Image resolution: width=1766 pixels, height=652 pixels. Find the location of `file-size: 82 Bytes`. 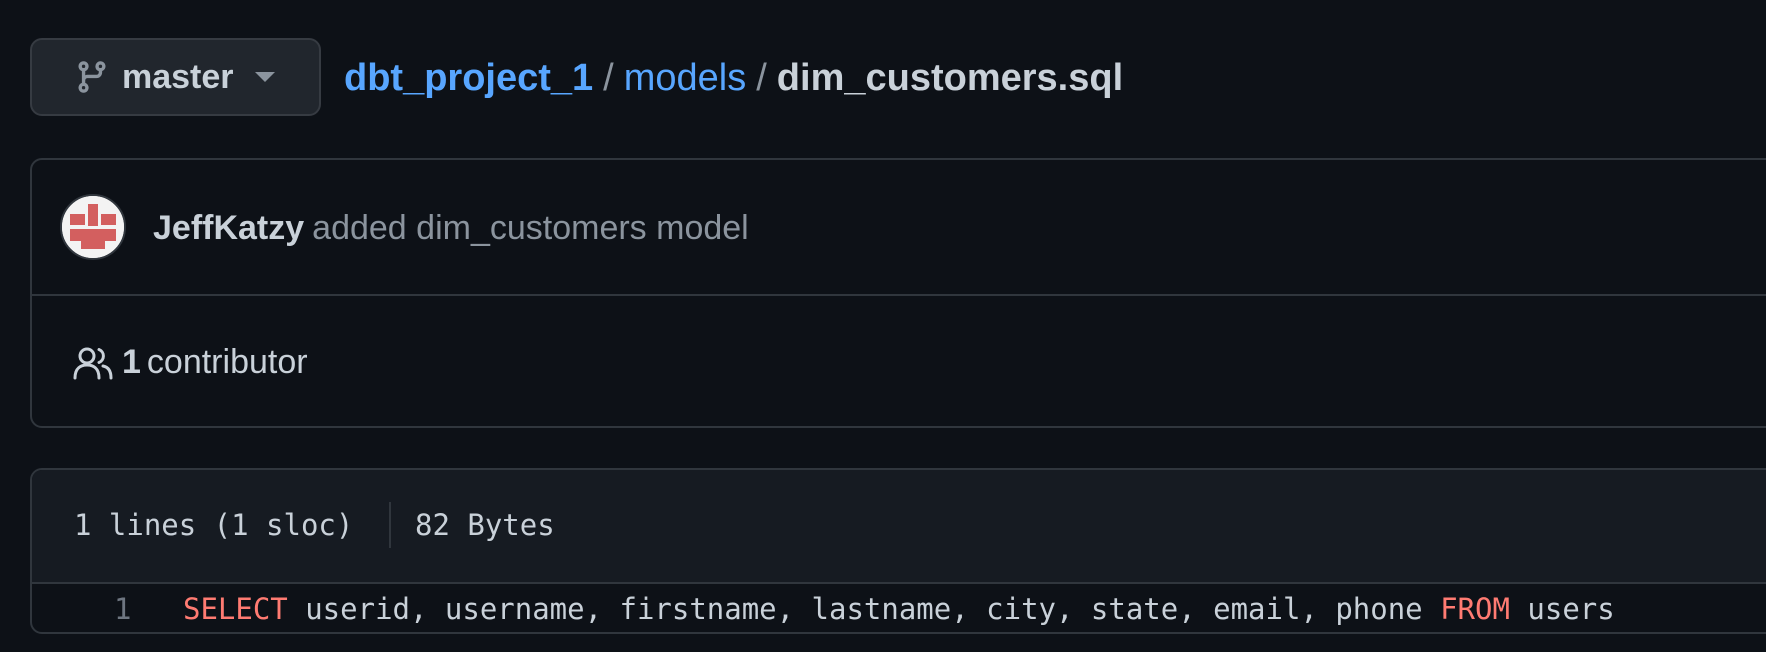

file-size: 82 Bytes is located at coordinates (485, 525).